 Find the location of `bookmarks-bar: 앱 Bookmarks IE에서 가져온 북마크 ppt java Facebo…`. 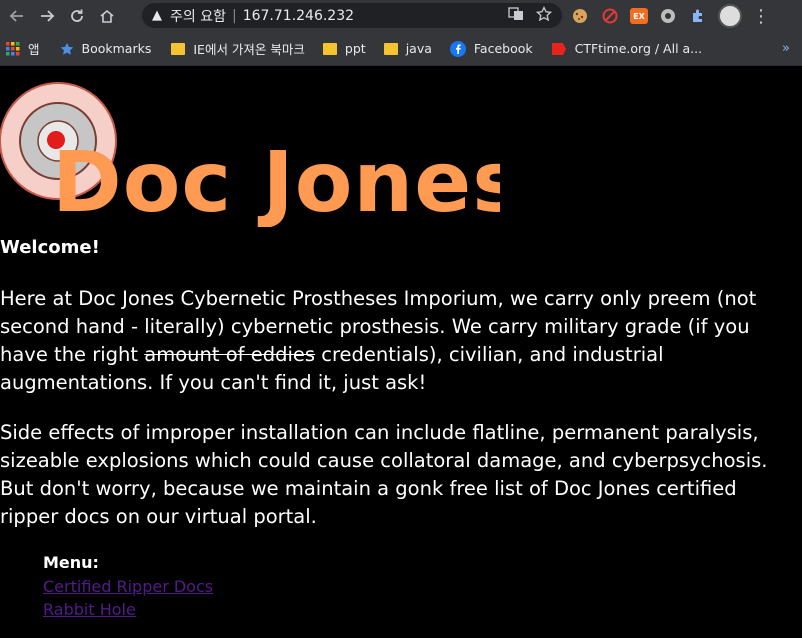

bookmarks-bar: 앱 Bookmarks IE에서 가져온 북마크 ppt java Facebo… is located at coordinates (401, 49).